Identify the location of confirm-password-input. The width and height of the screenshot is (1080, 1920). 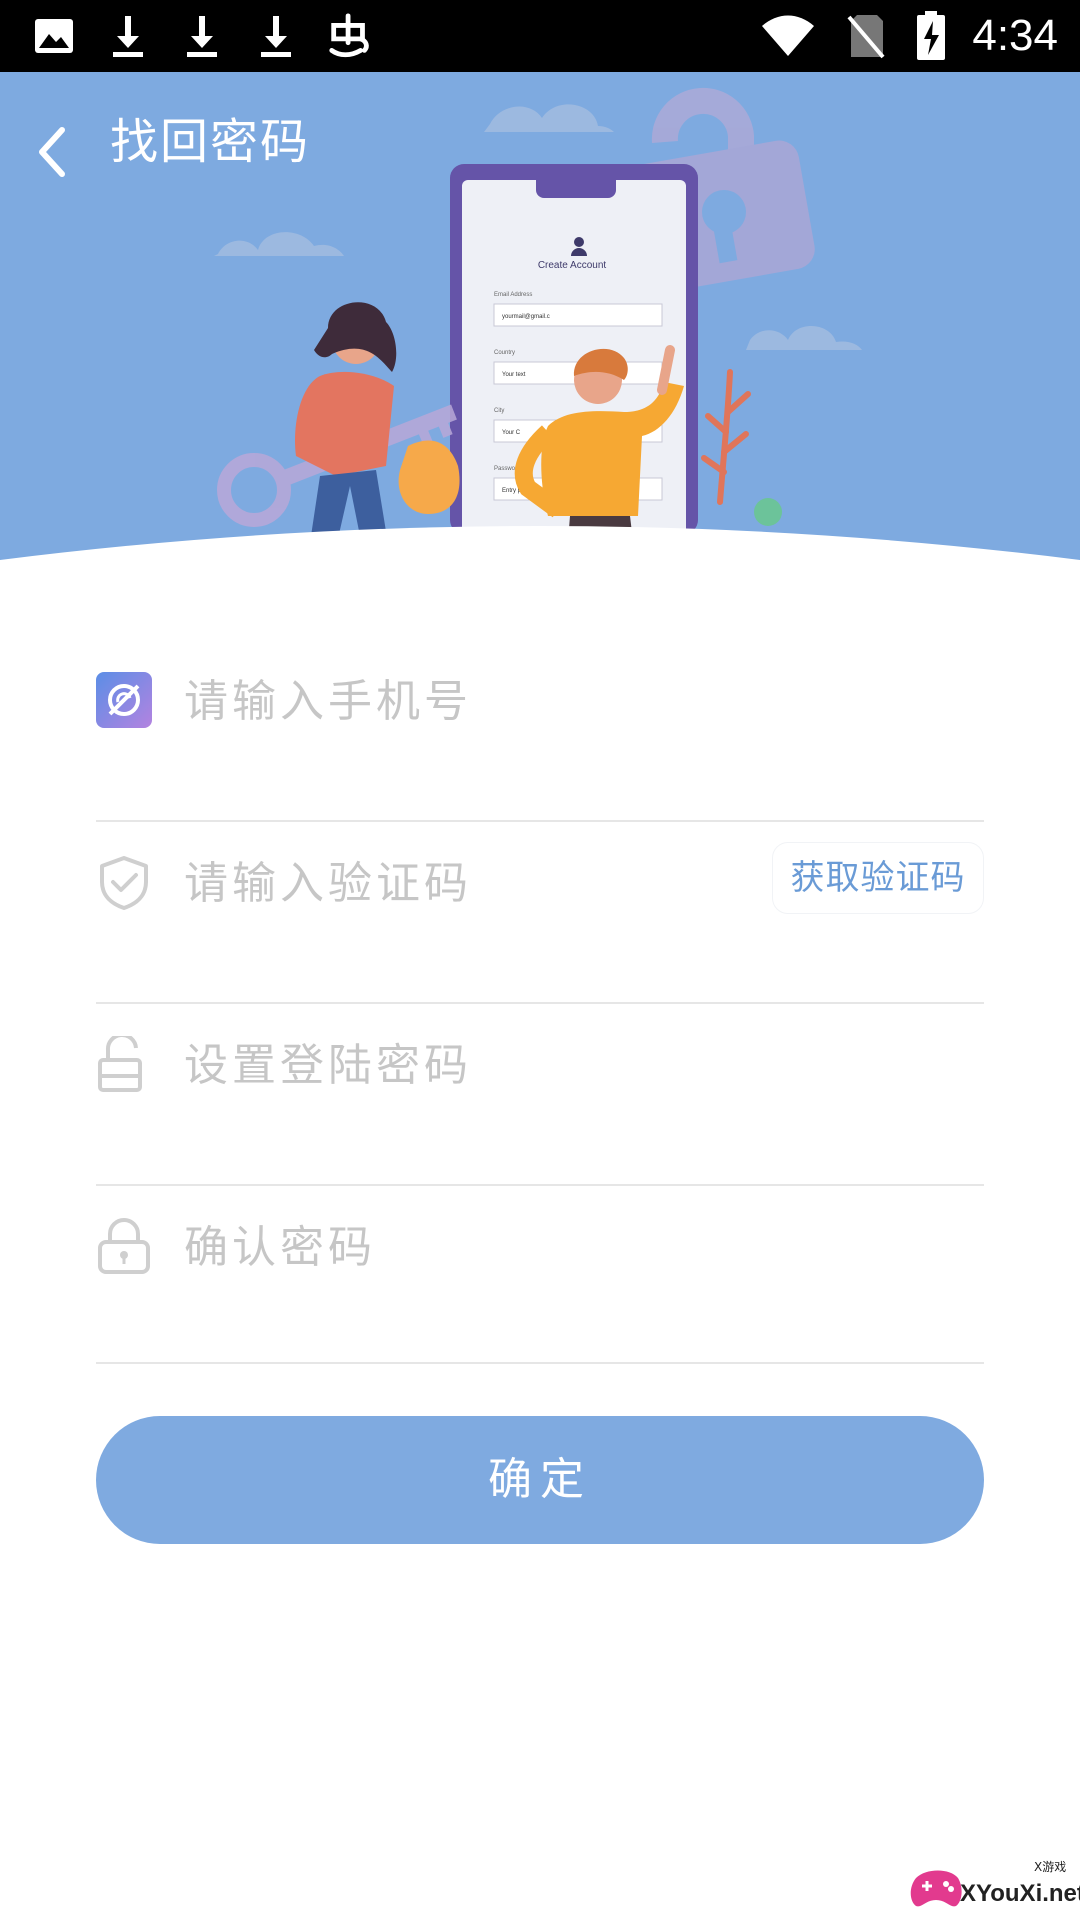
(464, 1247).